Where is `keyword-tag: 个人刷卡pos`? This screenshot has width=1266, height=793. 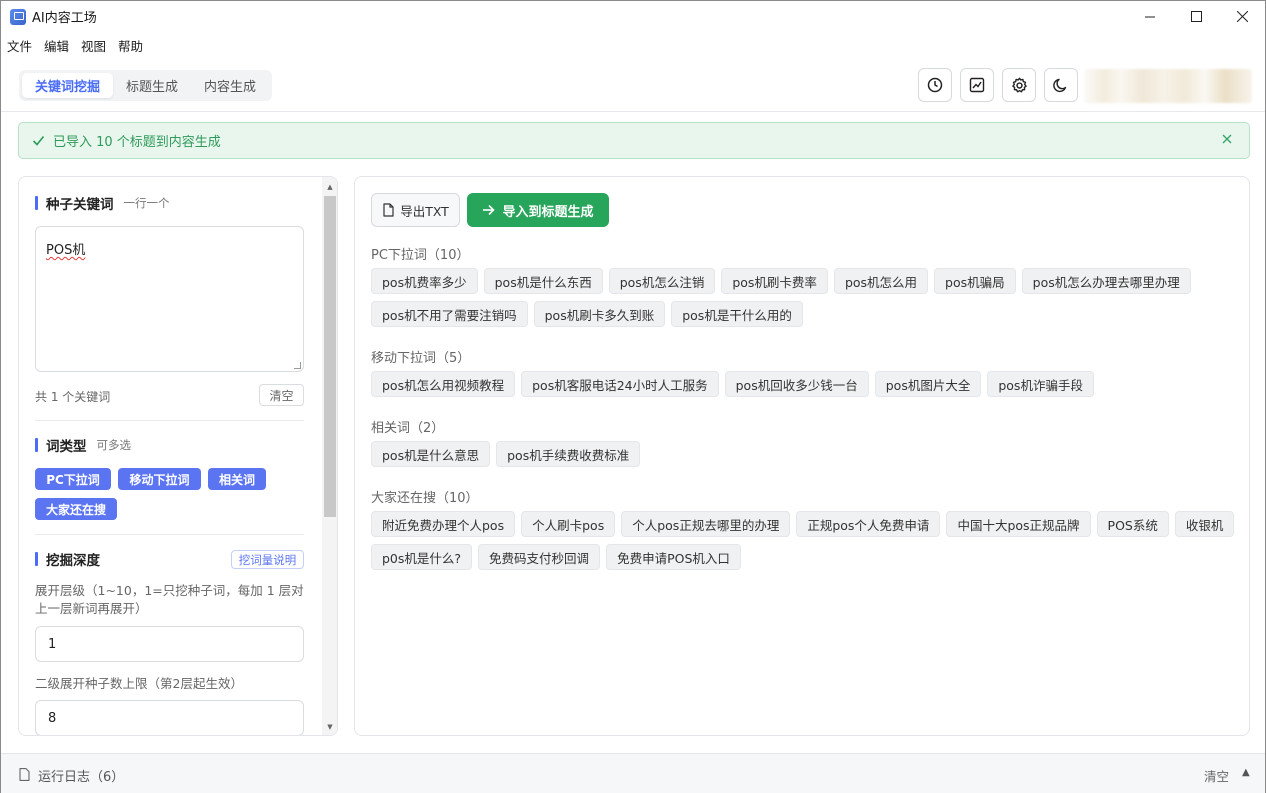 keyword-tag: 个人刷卡pos is located at coordinates (568, 524).